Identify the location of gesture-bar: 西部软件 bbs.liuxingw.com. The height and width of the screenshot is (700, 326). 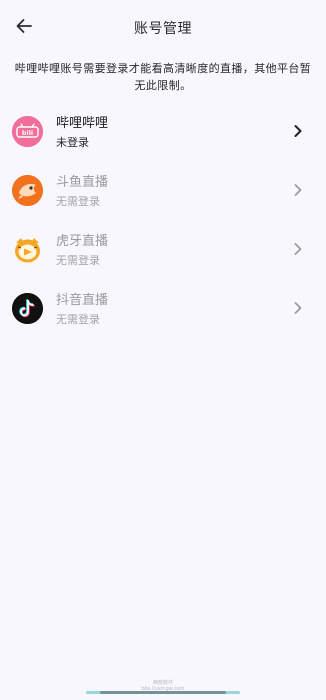
(163, 690).